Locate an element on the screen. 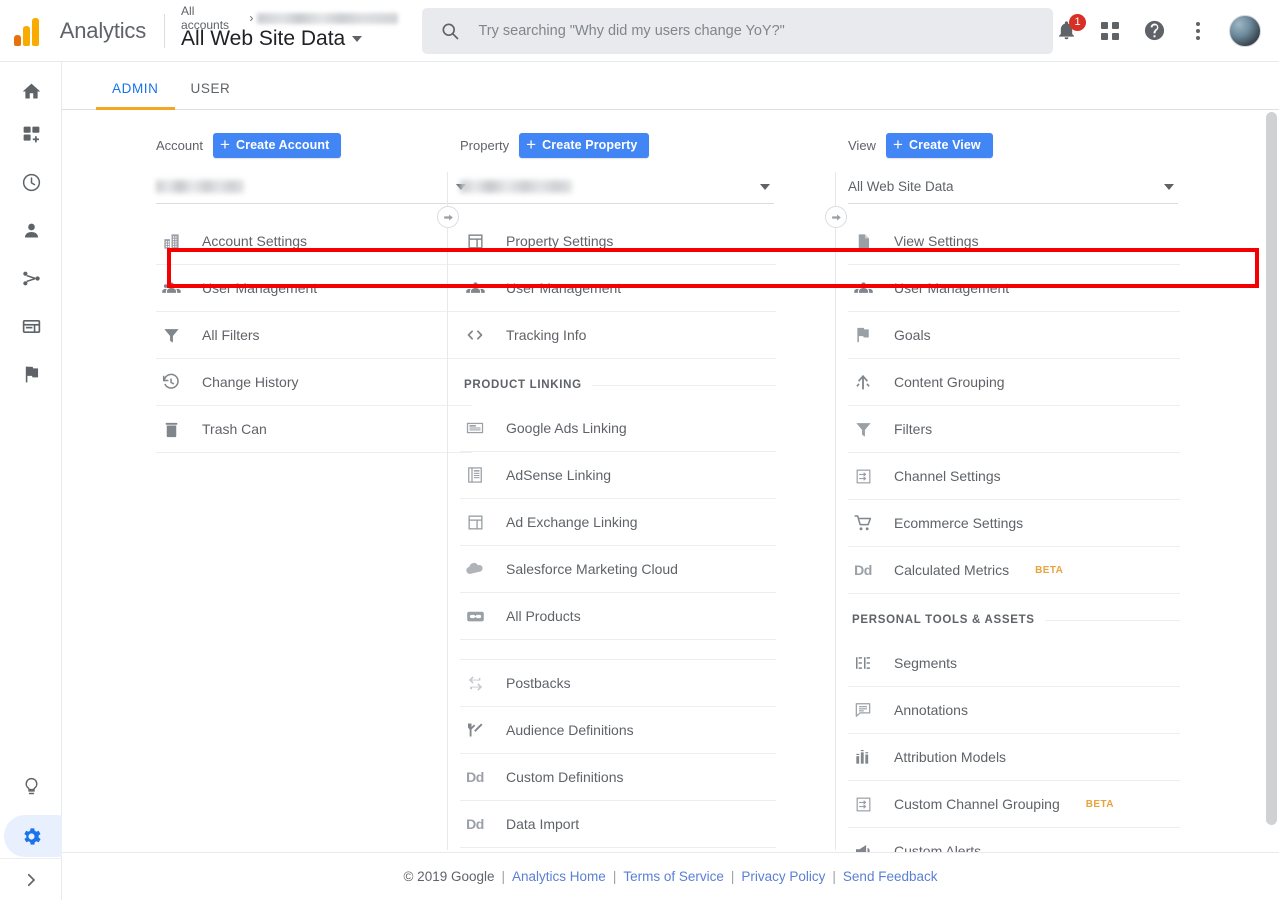  view-dropdown: All Web Site Data is located at coordinates (1013, 187).